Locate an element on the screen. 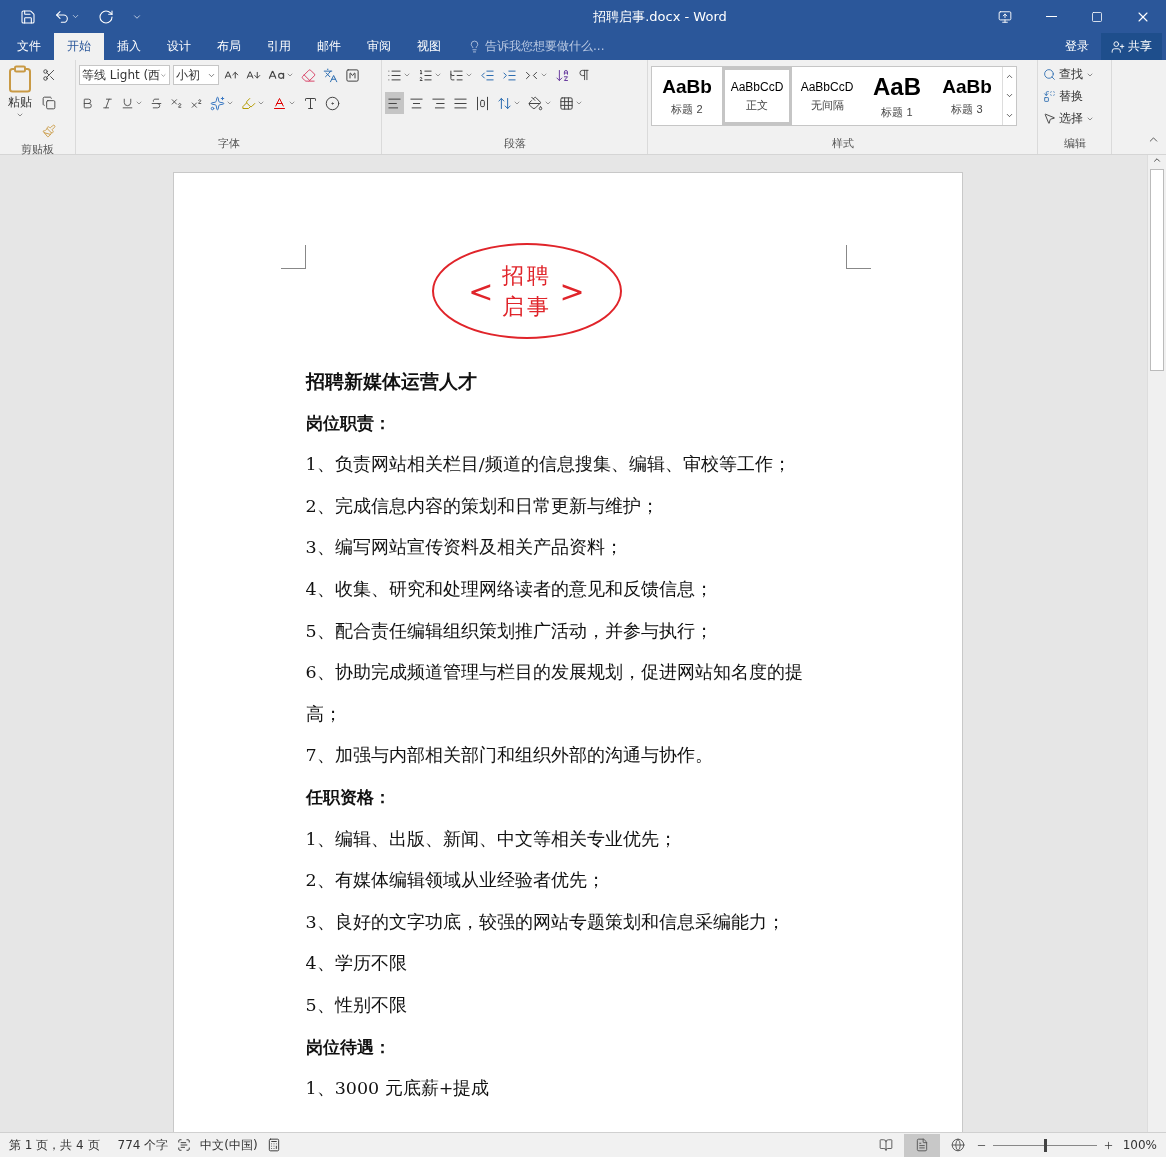 The image size is (1166, 1157). stamp-bracket: < is located at coordinates (481, 291).